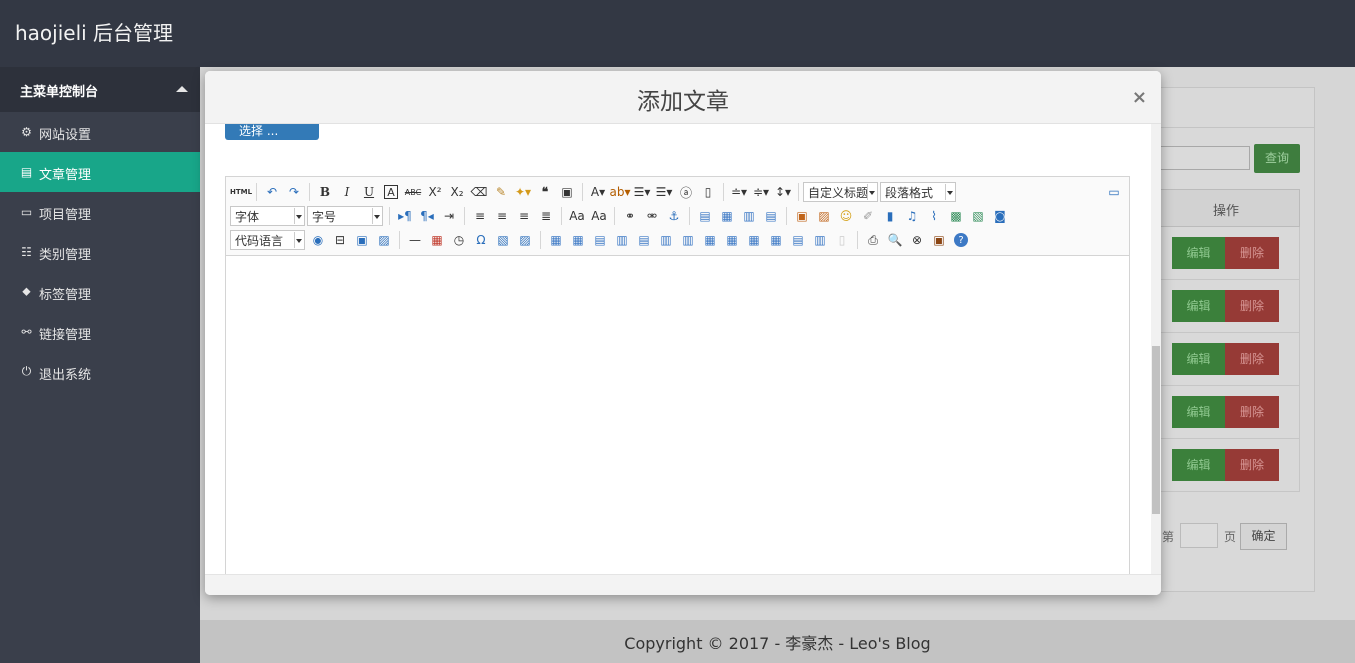 Image resolution: width=1355 pixels, height=663 pixels. Describe the element at coordinates (525, 240) in the screenshot. I see `wordimage-icon: ▨` at that location.